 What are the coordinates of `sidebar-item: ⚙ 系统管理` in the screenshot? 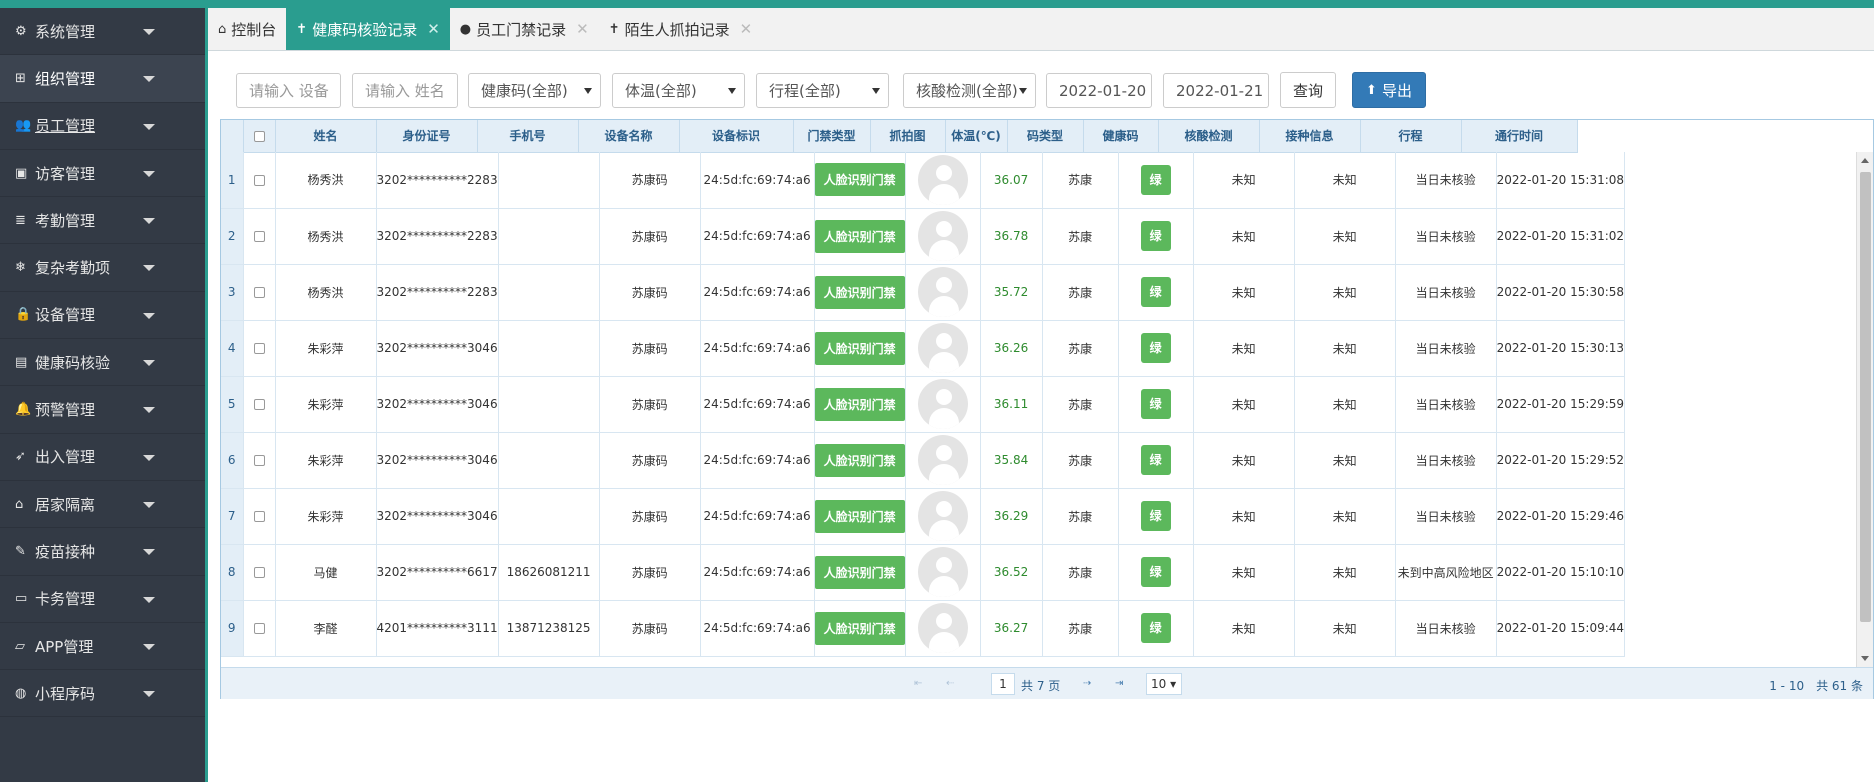 It's located at (102, 32).